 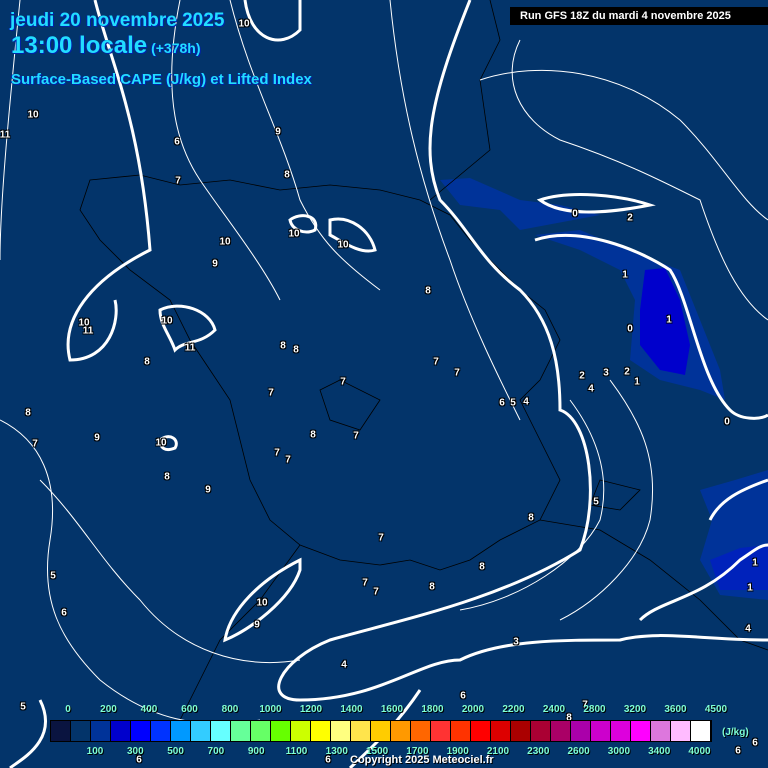 What do you see at coordinates (422, 760) in the screenshot?
I see `copyright: Copyright 2025 Meteociel.fr` at bounding box center [422, 760].